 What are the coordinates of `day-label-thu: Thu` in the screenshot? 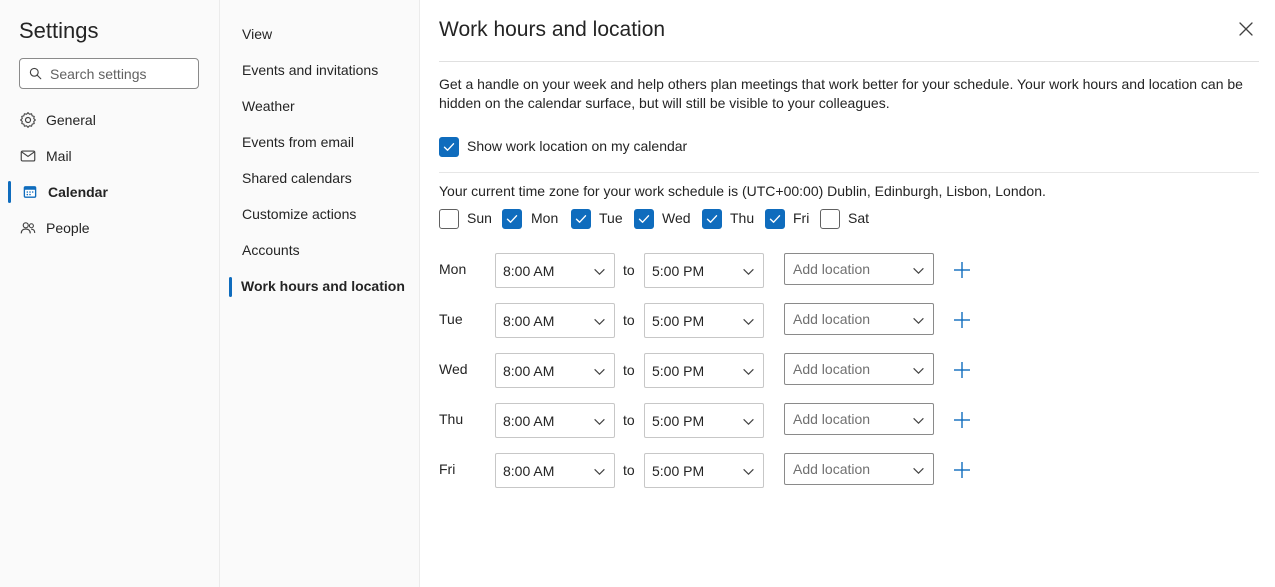 It's located at (742, 218).